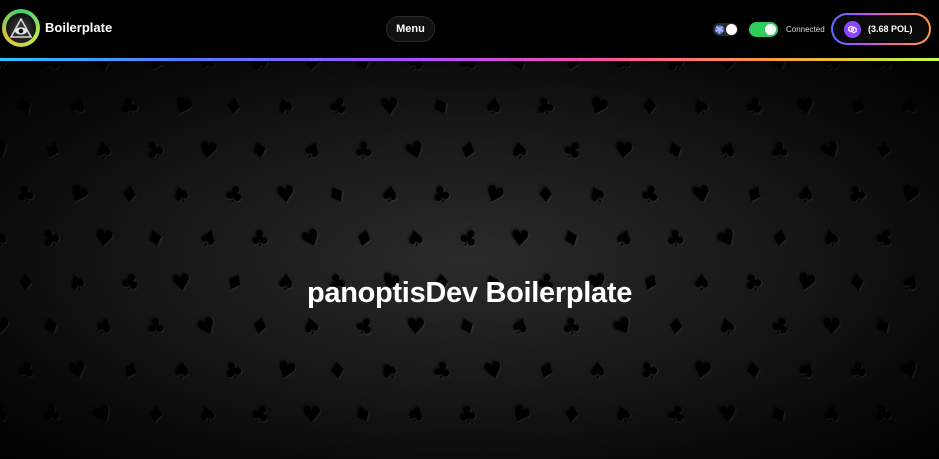  Describe the element at coordinates (805, 29) in the screenshot. I see `connection-status-label: Connected` at that location.